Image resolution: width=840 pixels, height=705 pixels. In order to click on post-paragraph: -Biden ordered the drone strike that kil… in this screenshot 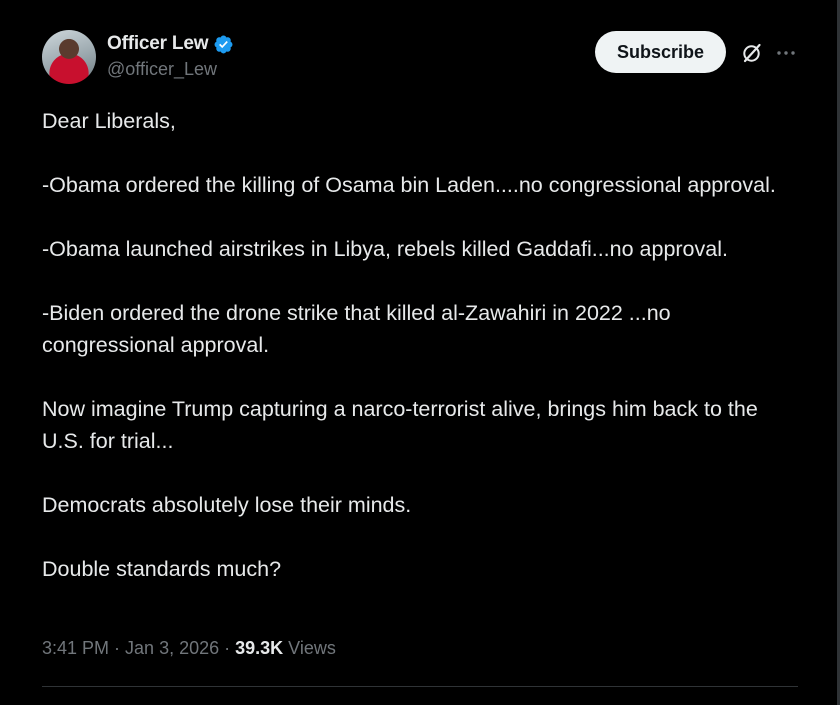, I will do `click(356, 329)`.